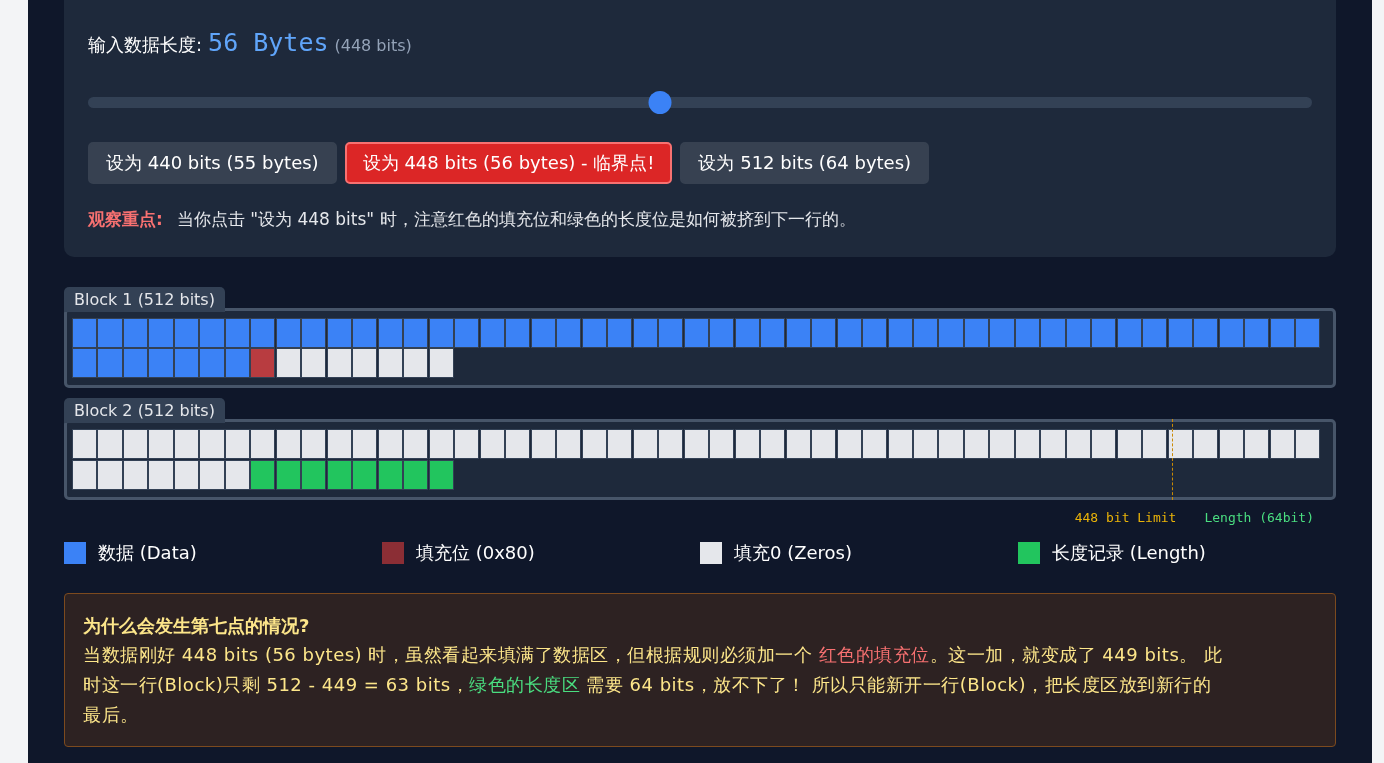  Describe the element at coordinates (516, 219) in the screenshot. I see `note-text: 当你点击 "设为 448 bits" 时，注意红色的填充位和绿色的长度位是如何被挤到下一行的。` at that location.